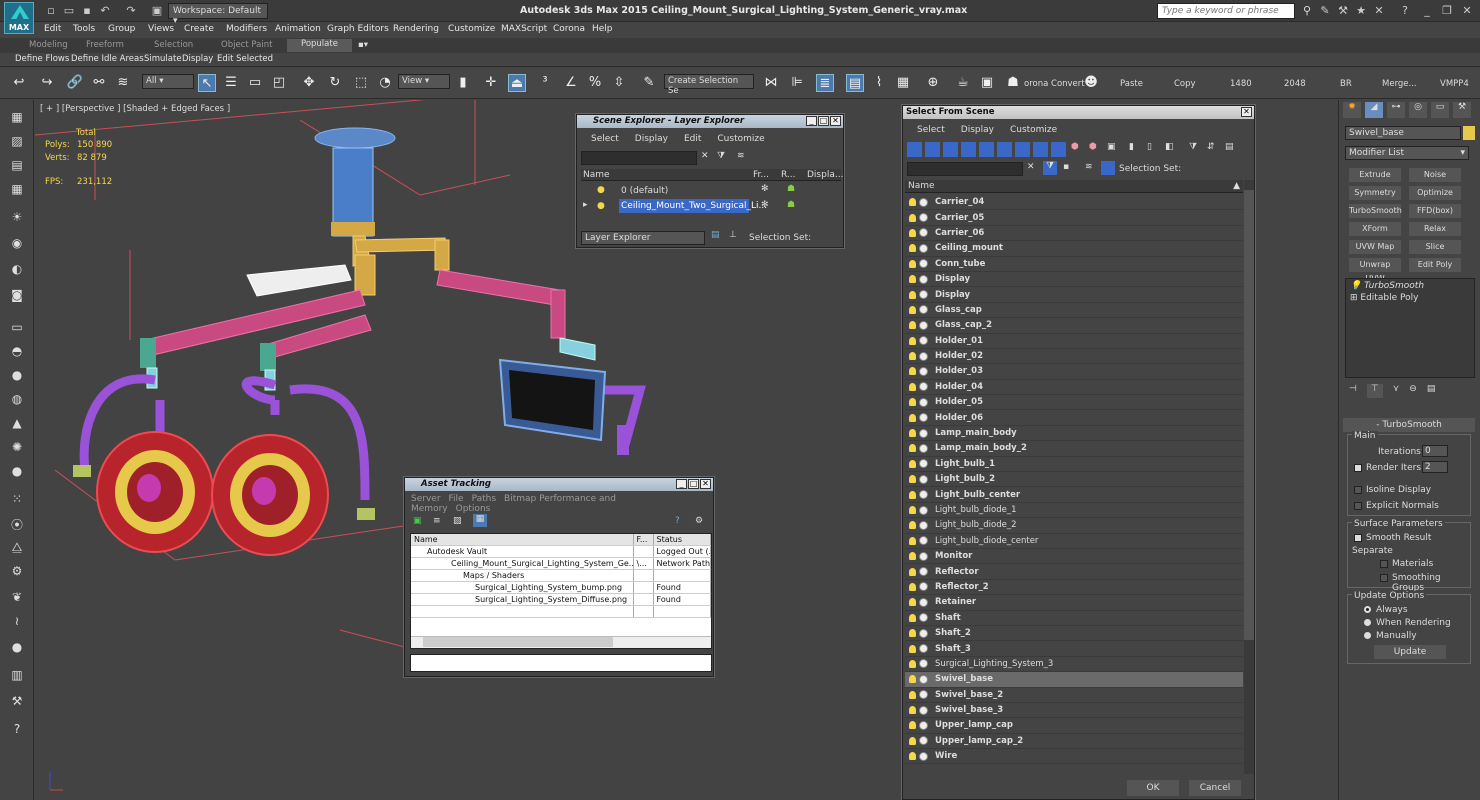 The image size is (1480, 800). Describe the element at coordinates (1058, 149) in the screenshot. I see `bone-filter-icon` at that location.